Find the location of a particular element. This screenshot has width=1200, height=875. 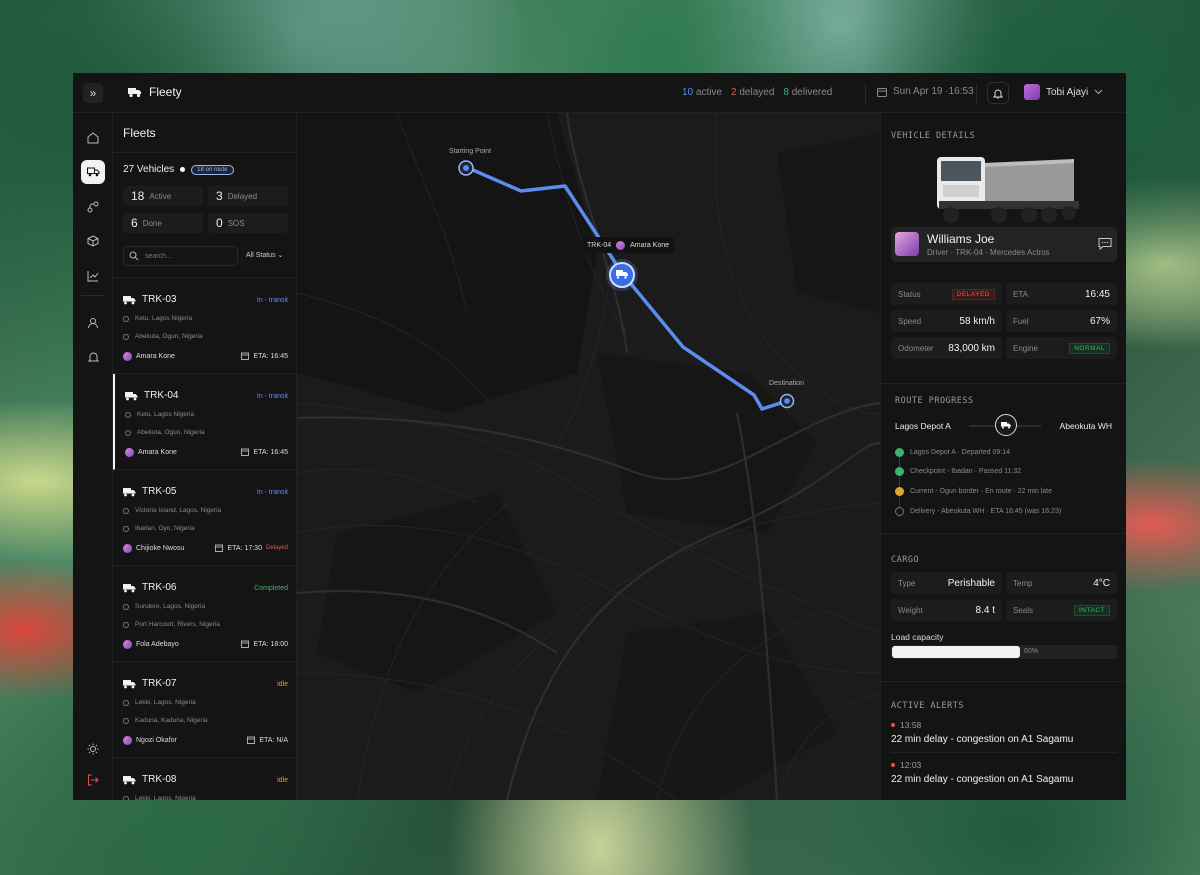

driver: Amara Kone is located at coordinates (151, 452).